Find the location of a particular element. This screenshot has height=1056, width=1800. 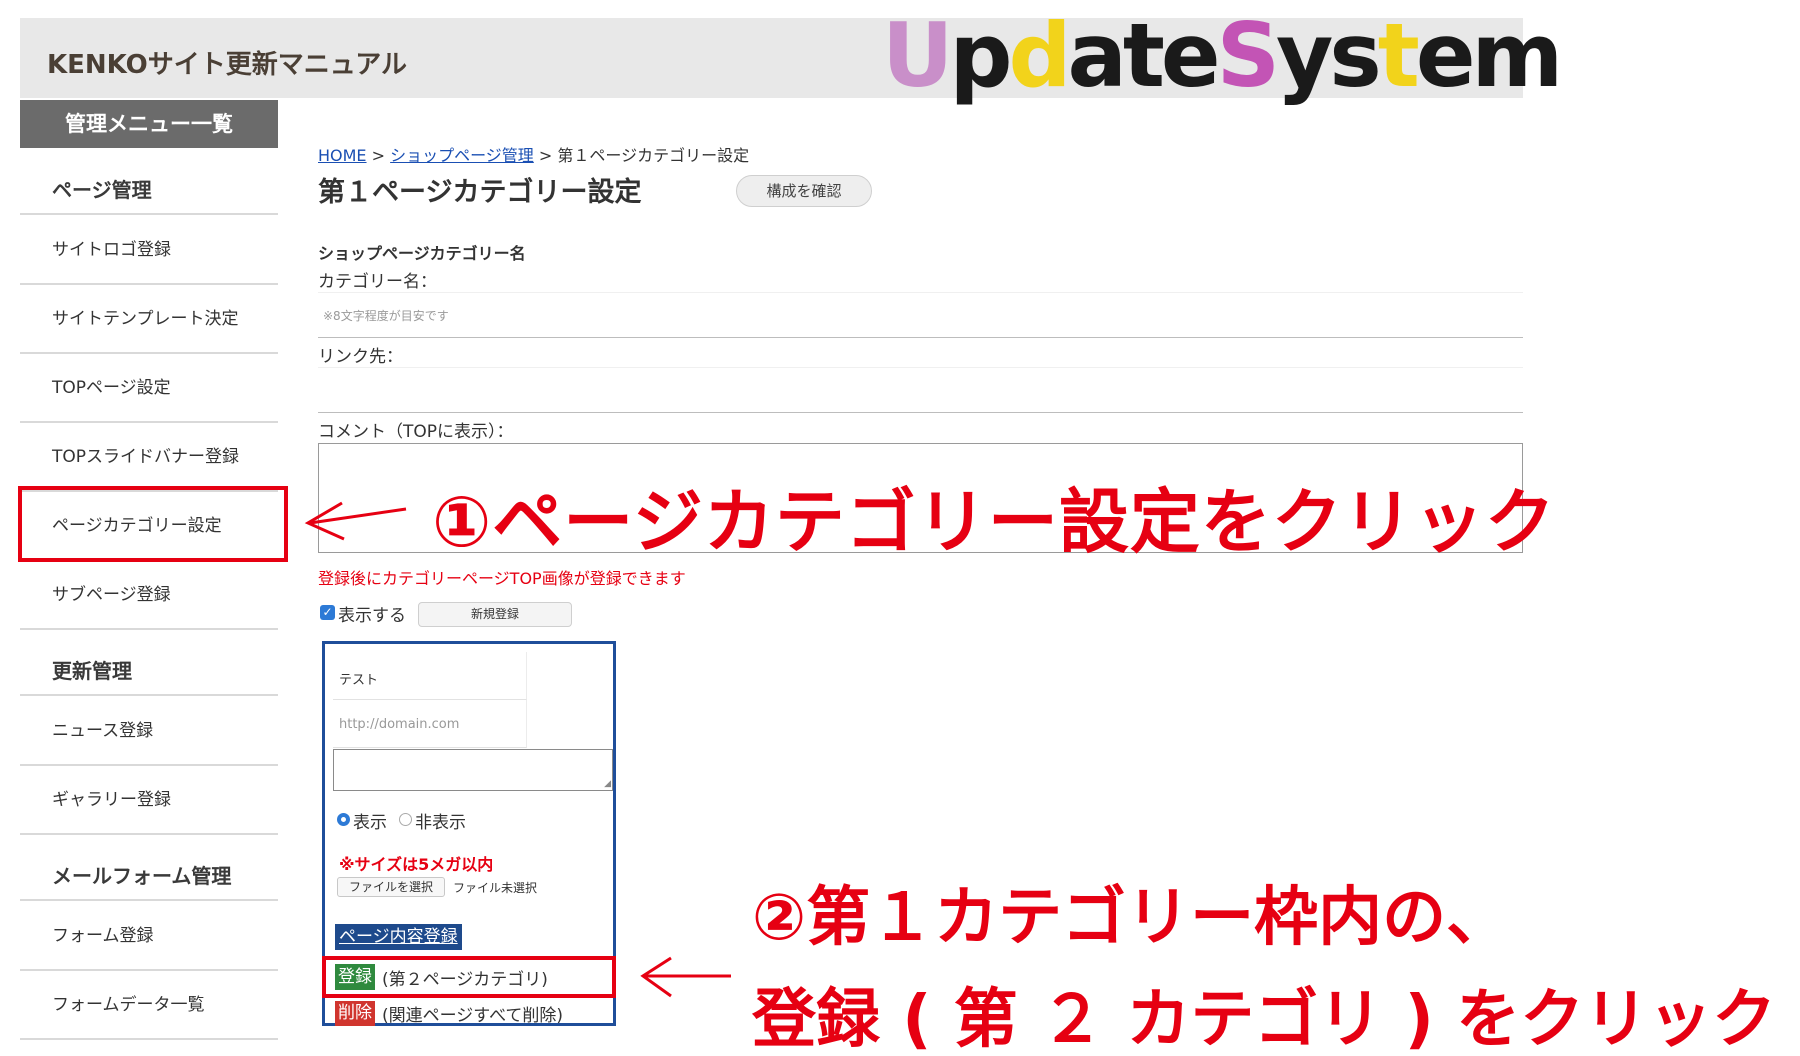

logo-part: S is located at coordinates (1248, 55).